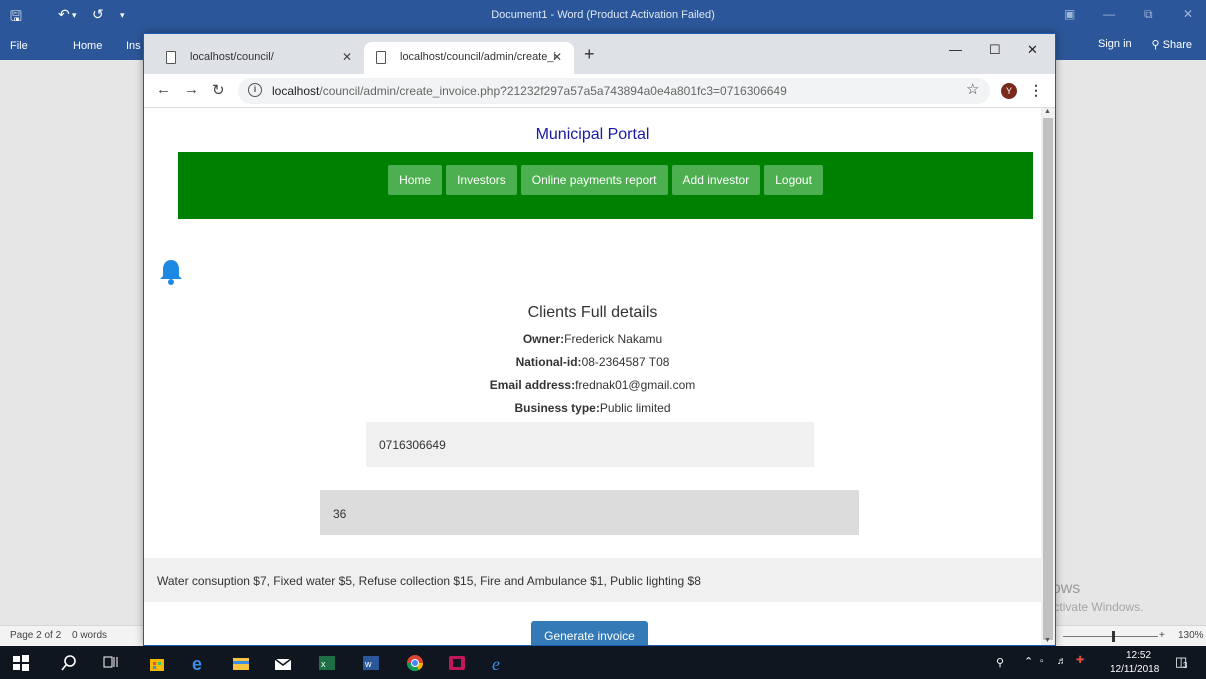 This screenshot has height=679, width=1206. I want to click on notification-count: 3, so click(1185, 665).